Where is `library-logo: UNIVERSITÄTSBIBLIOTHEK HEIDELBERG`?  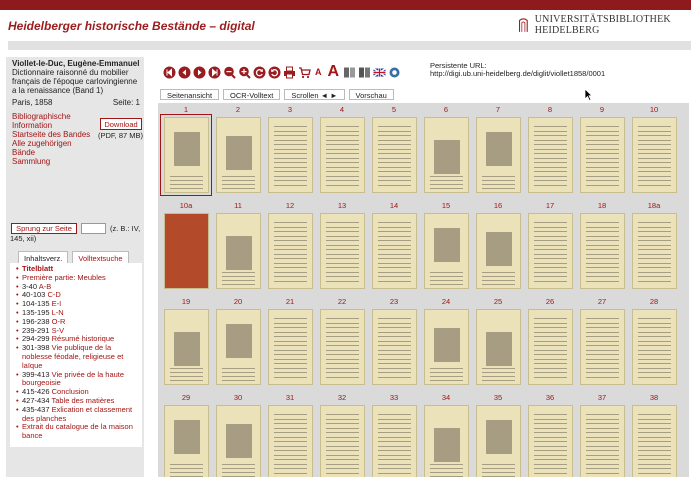
library-logo: UNIVERSITÄTSBIBLIOTHEK HEIDELBERG is located at coordinates (604, 25).